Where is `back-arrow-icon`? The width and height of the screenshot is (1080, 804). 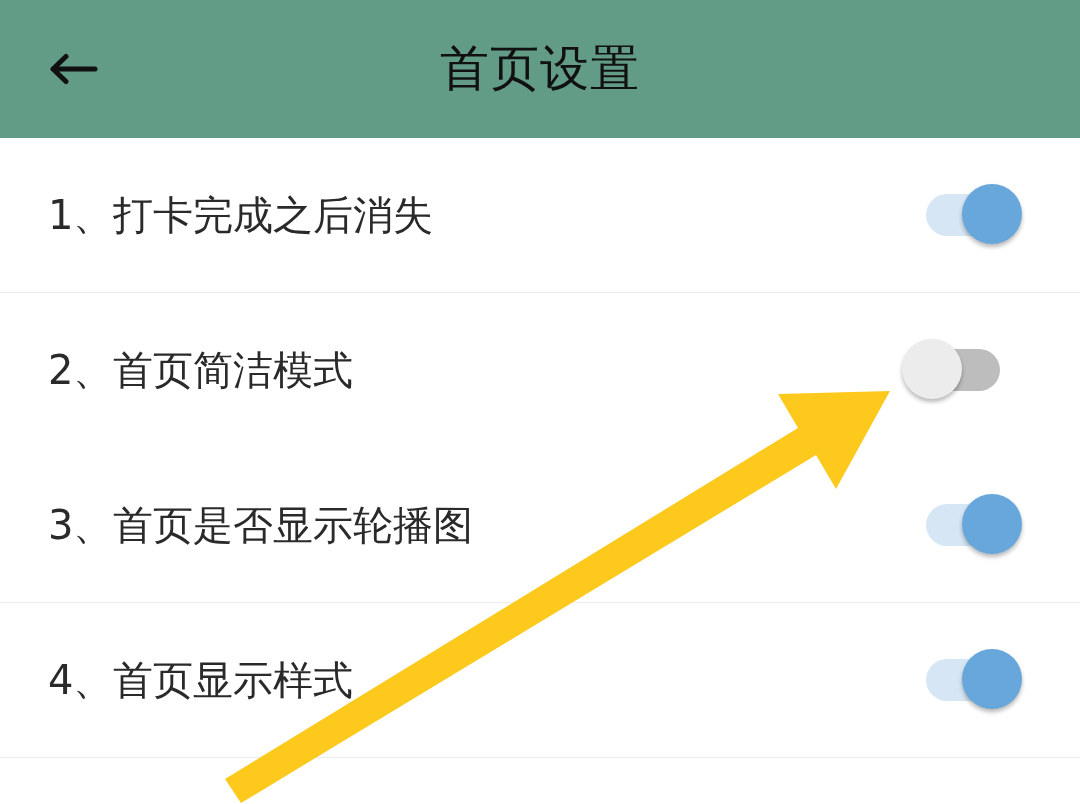 back-arrow-icon is located at coordinates (73, 69).